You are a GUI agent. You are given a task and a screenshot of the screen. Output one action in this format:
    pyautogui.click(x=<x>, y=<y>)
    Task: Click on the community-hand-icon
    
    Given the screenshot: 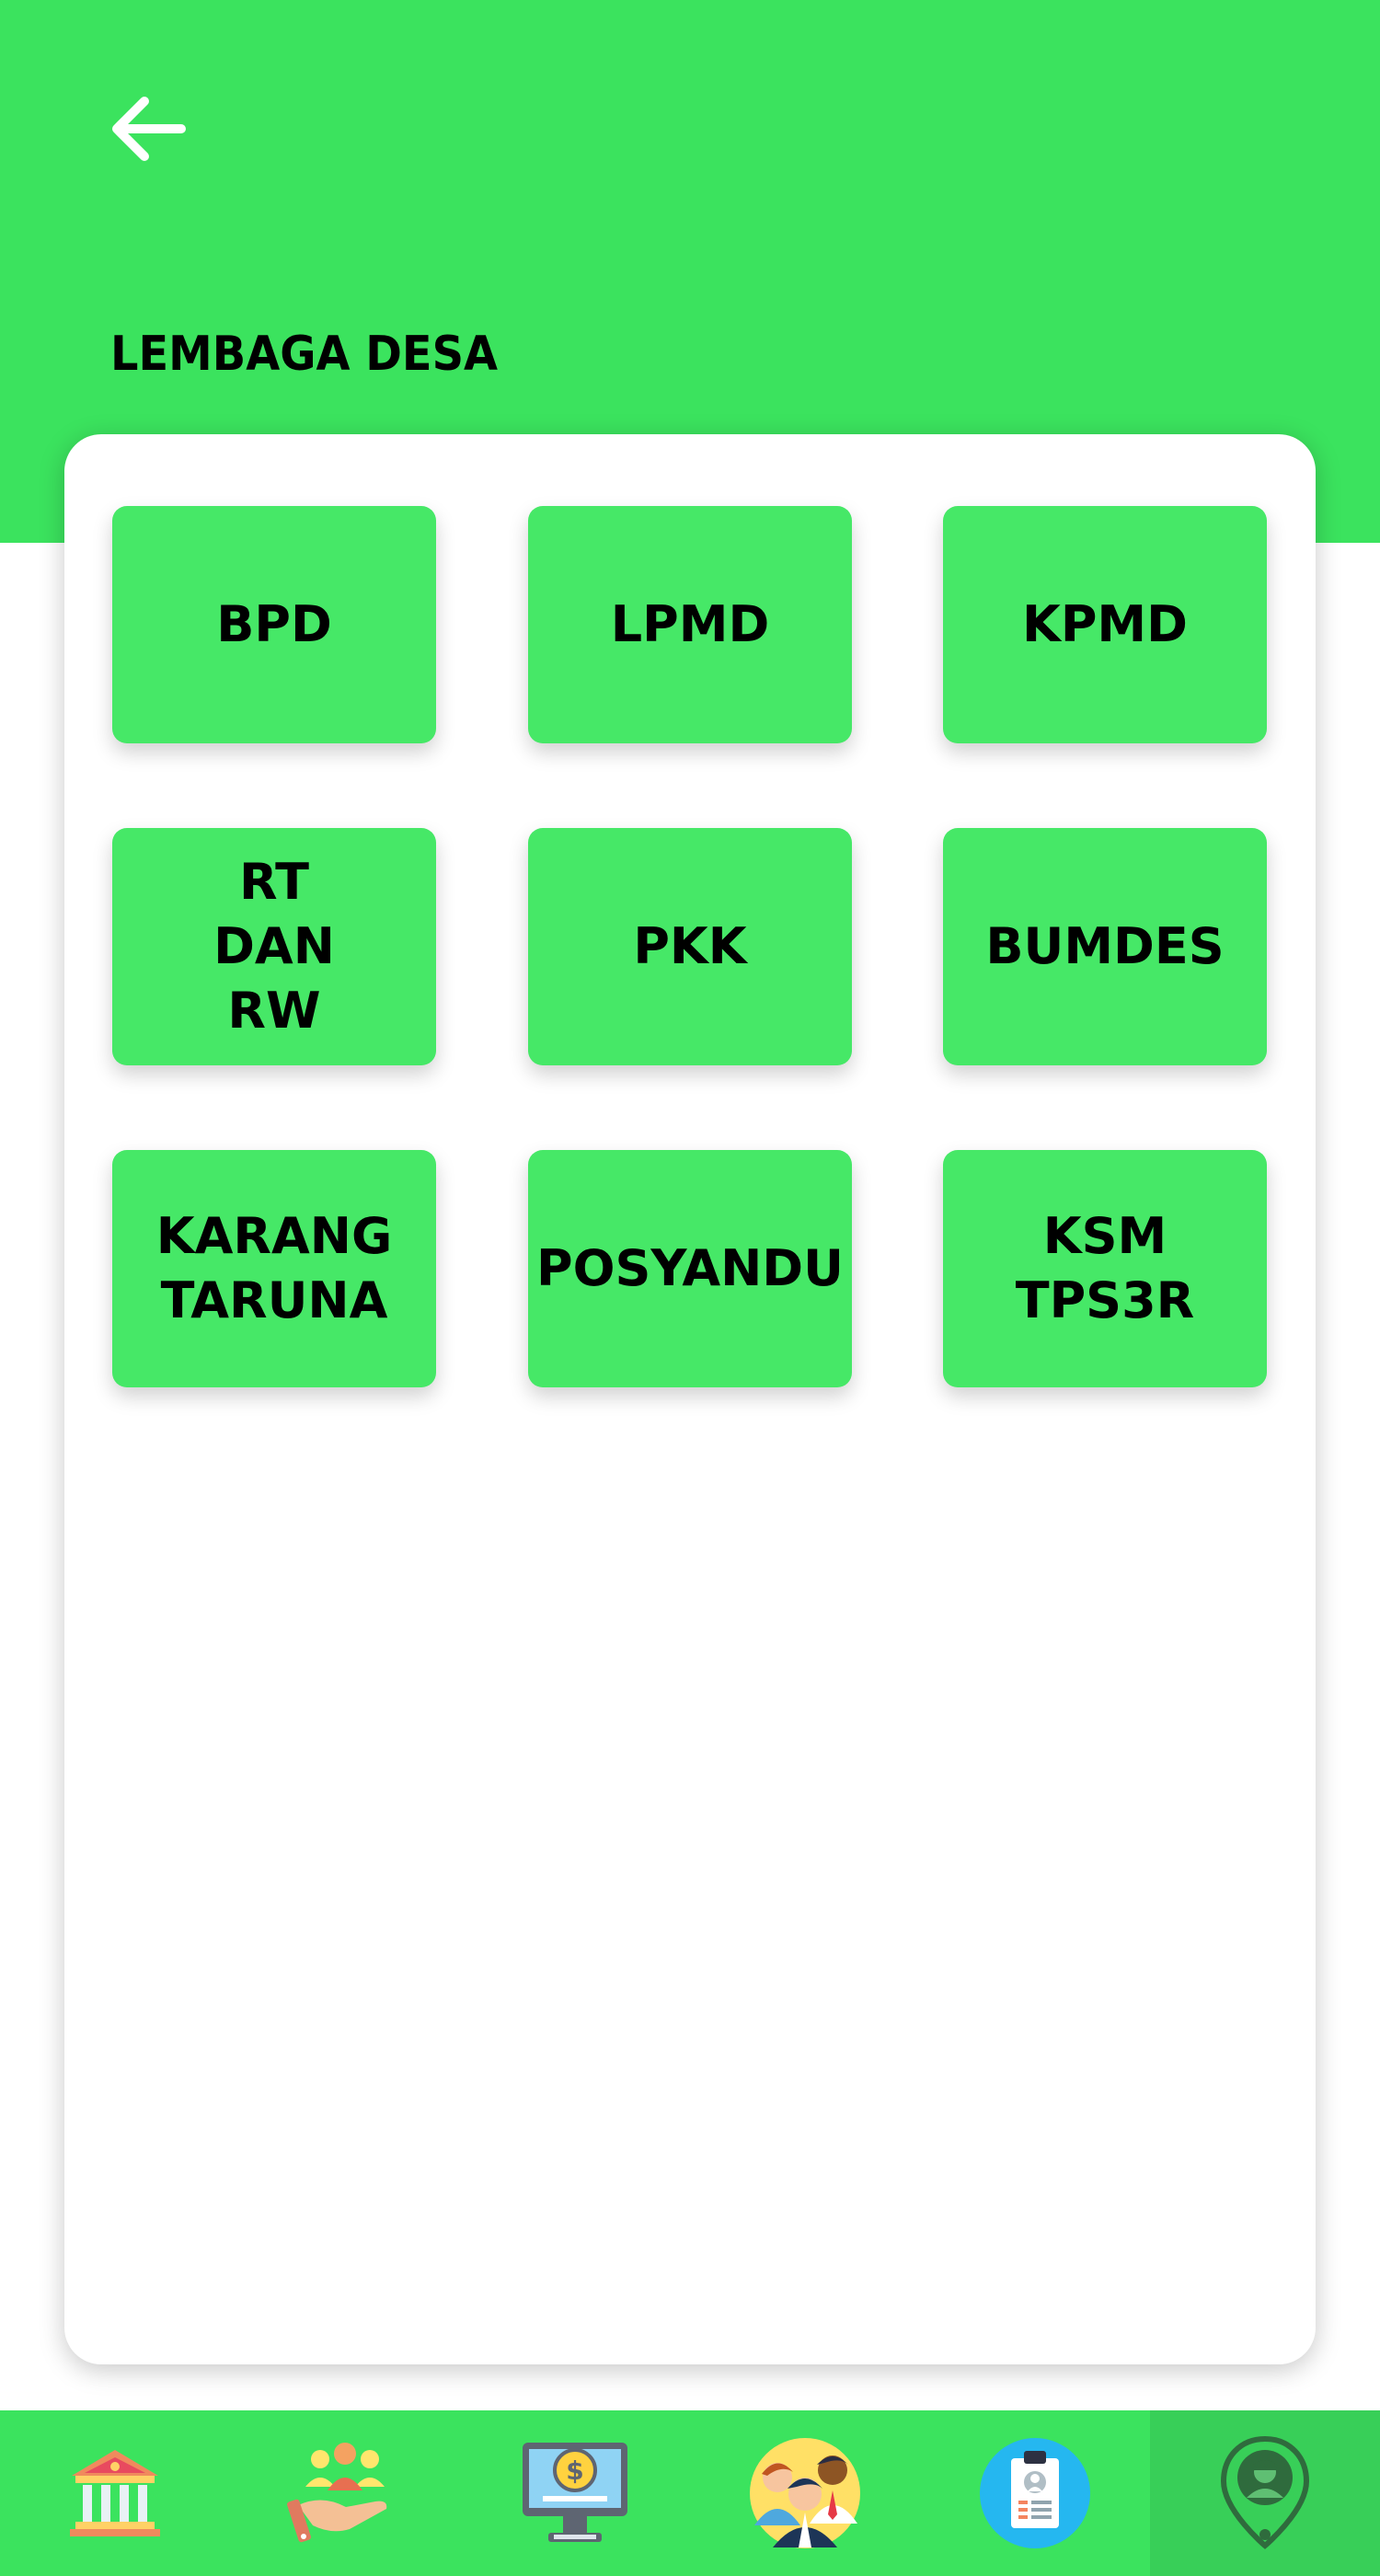 What is the action you would take?
    pyautogui.click(x=337, y=2493)
    